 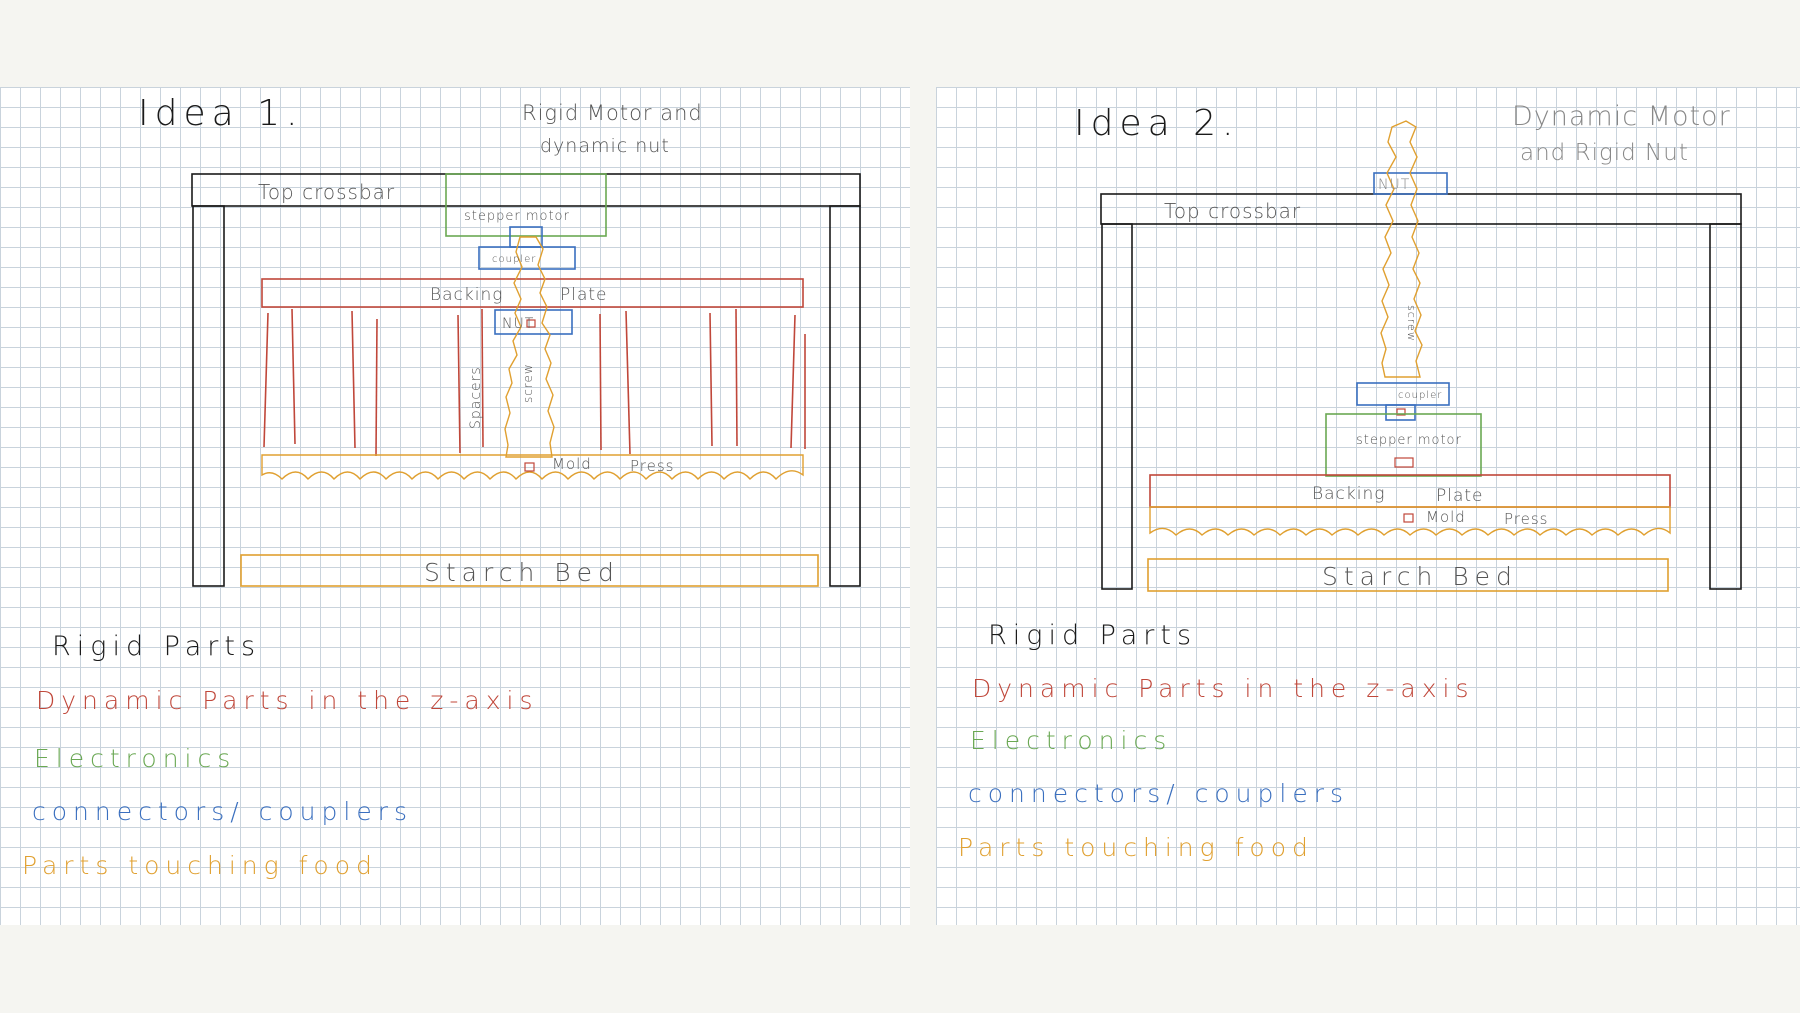 What do you see at coordinates (529, 347) in the screenshot?
I see `screw` at bounding box center [529, 347].